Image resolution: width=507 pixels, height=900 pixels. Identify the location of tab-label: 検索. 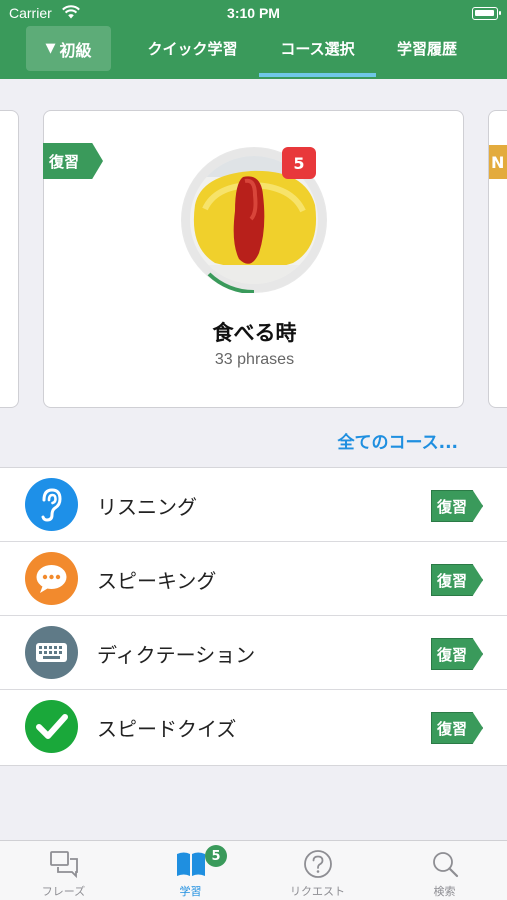
(444, 891).